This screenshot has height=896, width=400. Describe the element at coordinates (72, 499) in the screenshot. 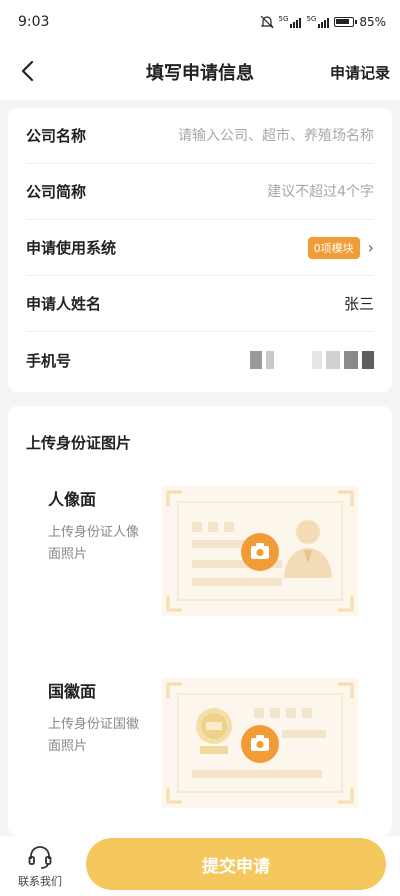

I see `id-front-title: 人像面` at that location.